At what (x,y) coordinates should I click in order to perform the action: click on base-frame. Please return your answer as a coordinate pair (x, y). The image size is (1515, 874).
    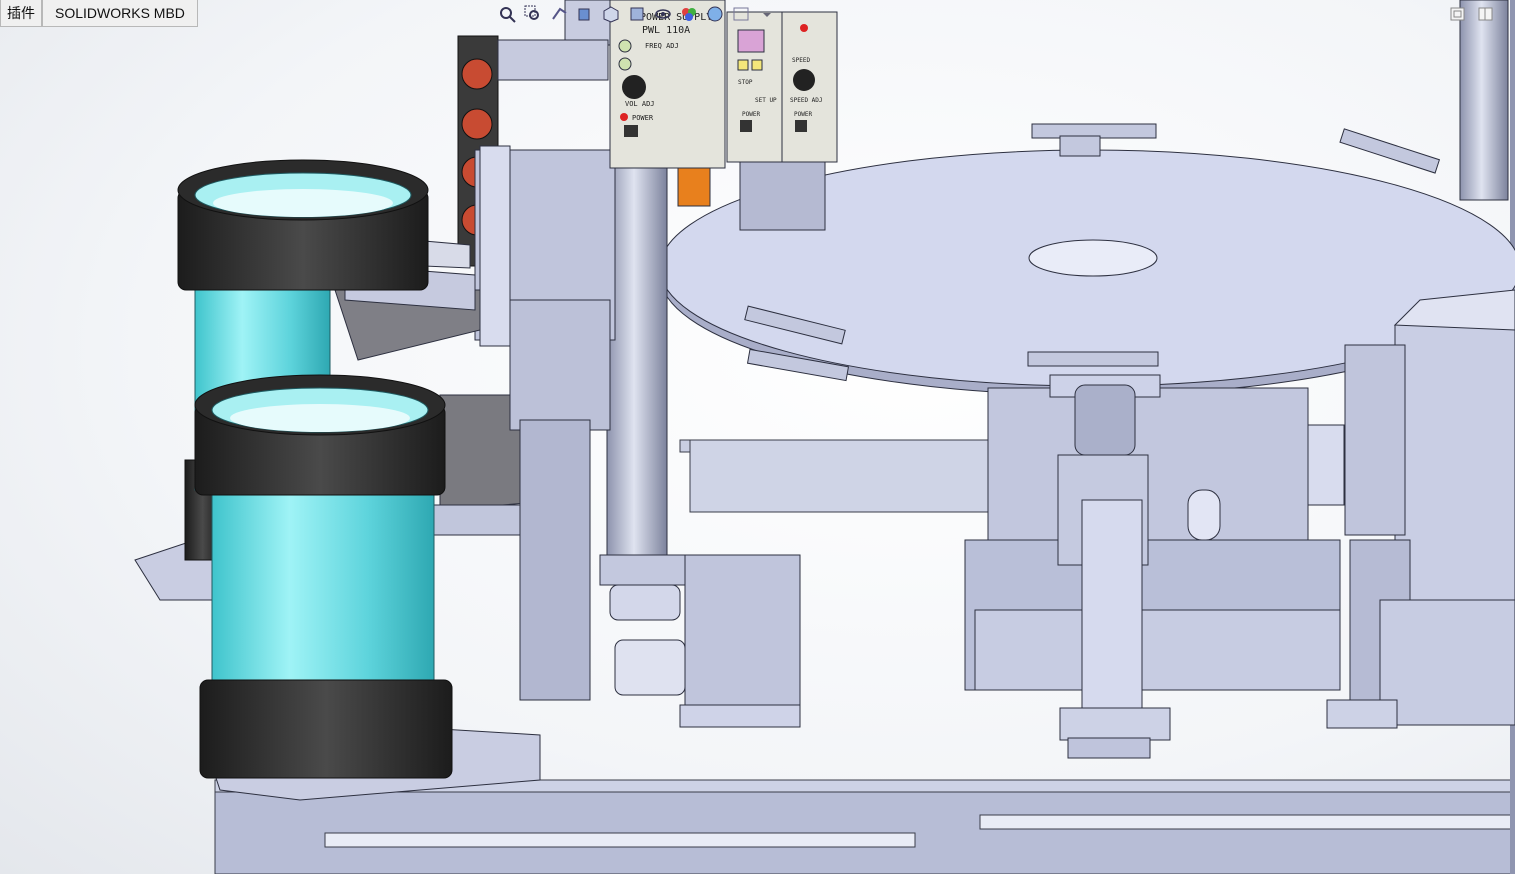
    Looking at the image, I should click on (864, 826).